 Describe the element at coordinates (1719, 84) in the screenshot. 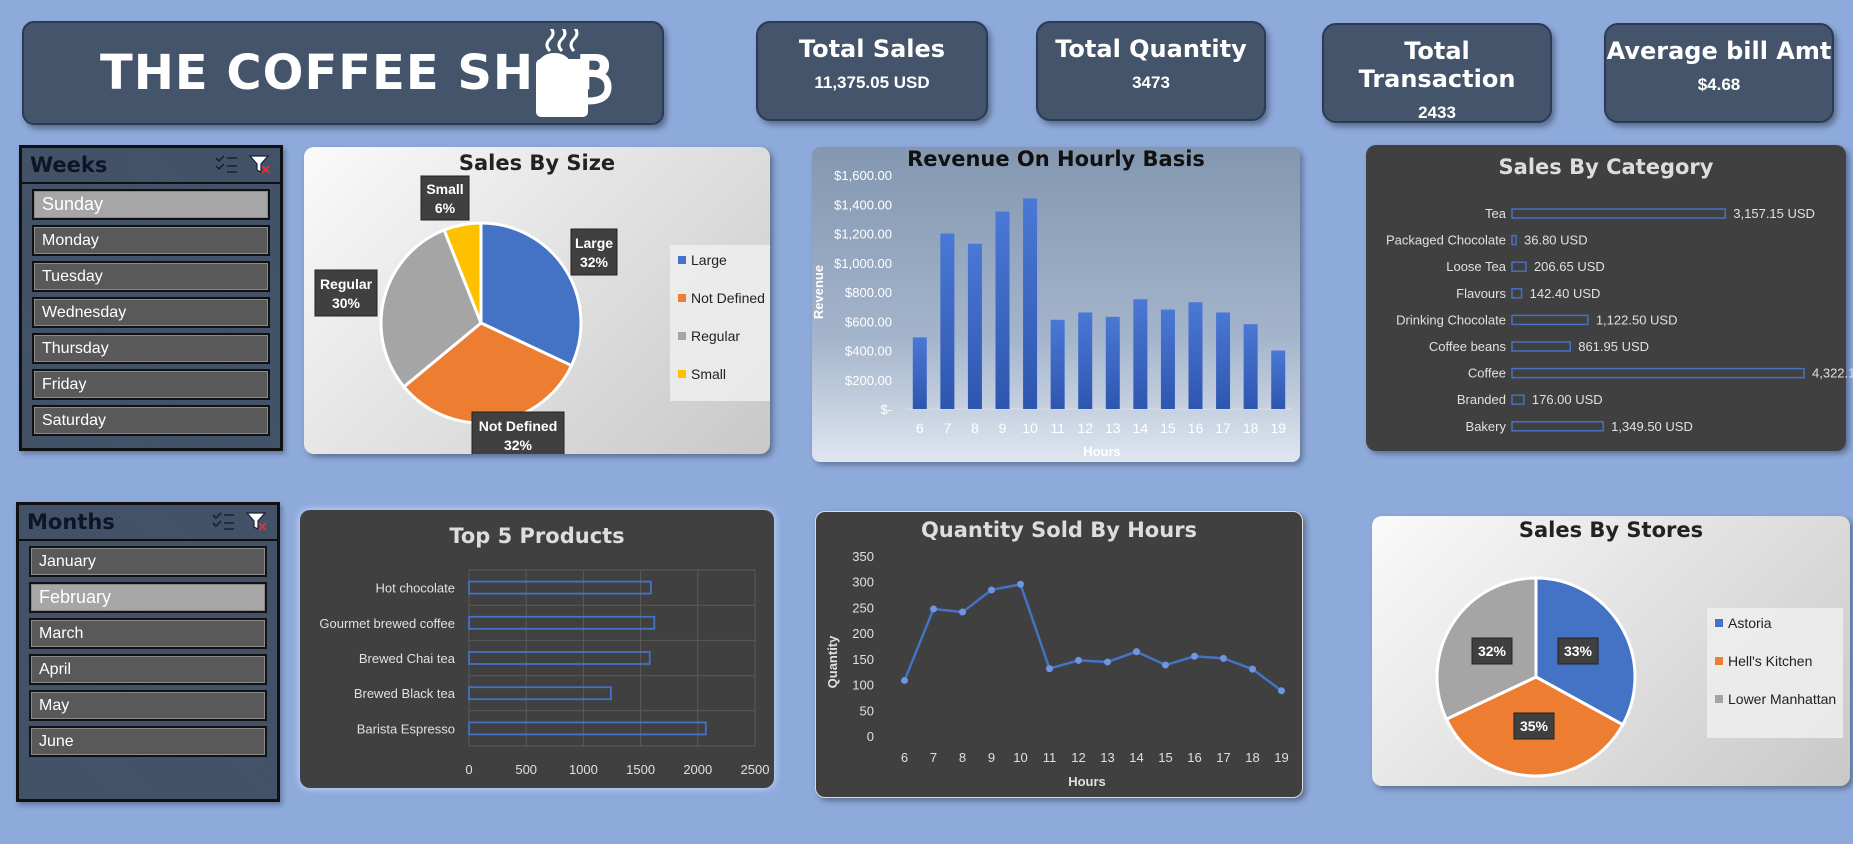

I see `kpi-value: $4.68` at that location.